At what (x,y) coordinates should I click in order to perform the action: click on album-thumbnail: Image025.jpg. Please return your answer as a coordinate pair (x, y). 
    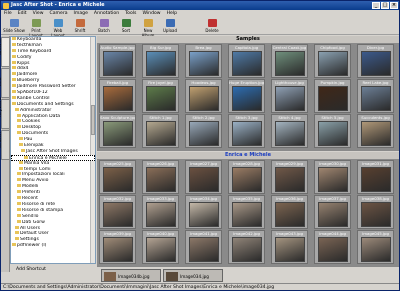
    Looking at the image, I should click on (117, 177).